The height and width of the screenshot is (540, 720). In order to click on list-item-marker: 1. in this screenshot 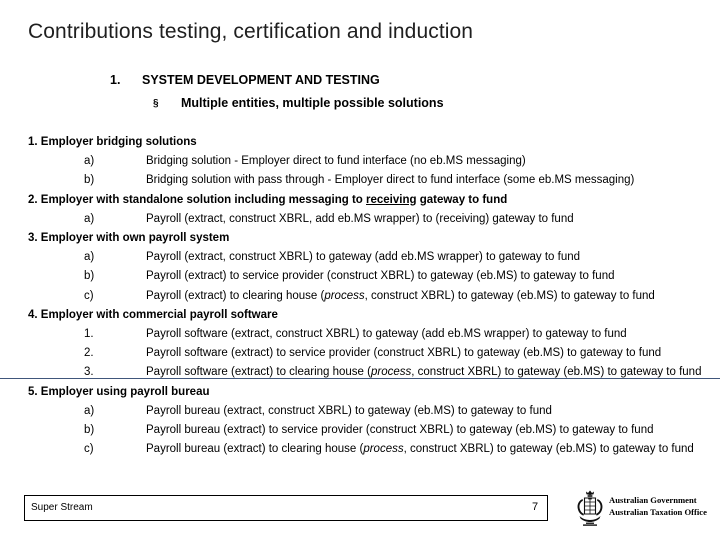, I will do `click(89, 334)`.